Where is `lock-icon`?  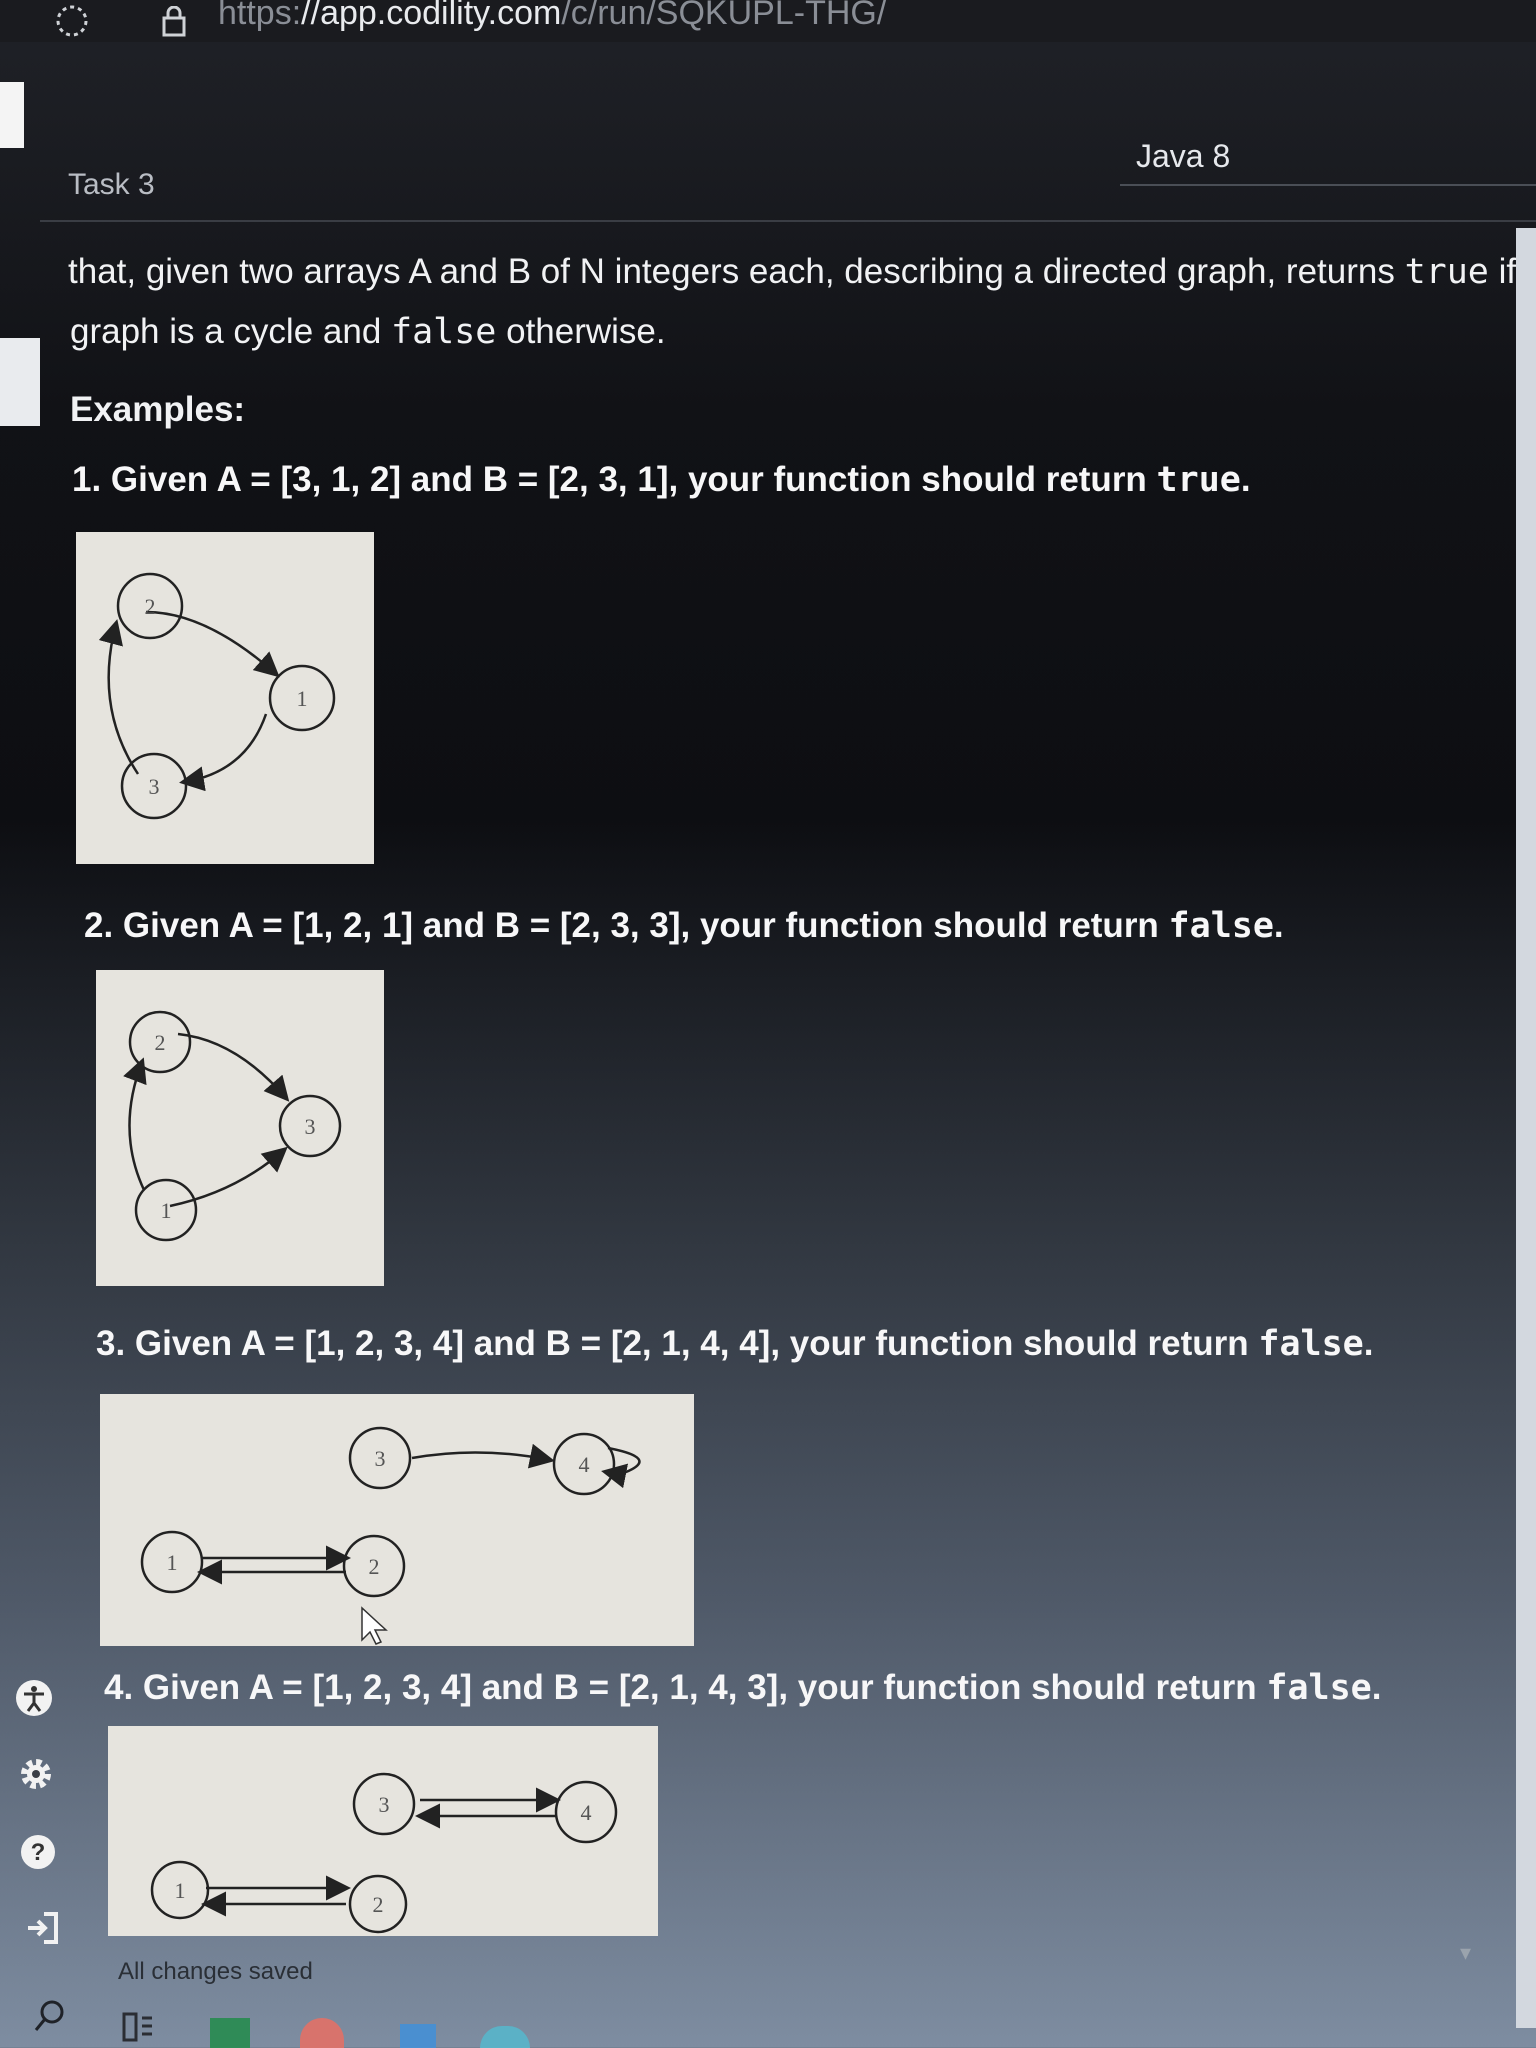 lock-icon is located at coordinates (174, 22).